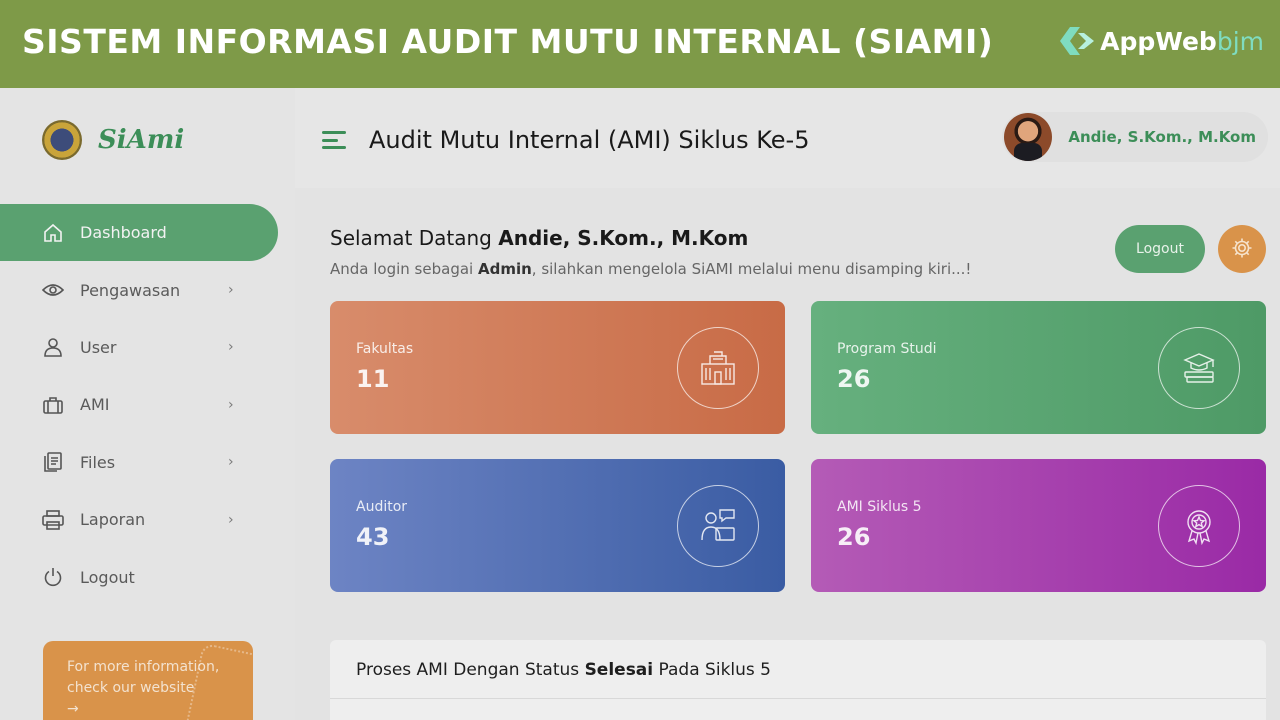 Image resolution: width=1280 pixels, height=720 pixels. I want to click on panel-title-suffix: Pada Siklus 5, so click(714, 670).